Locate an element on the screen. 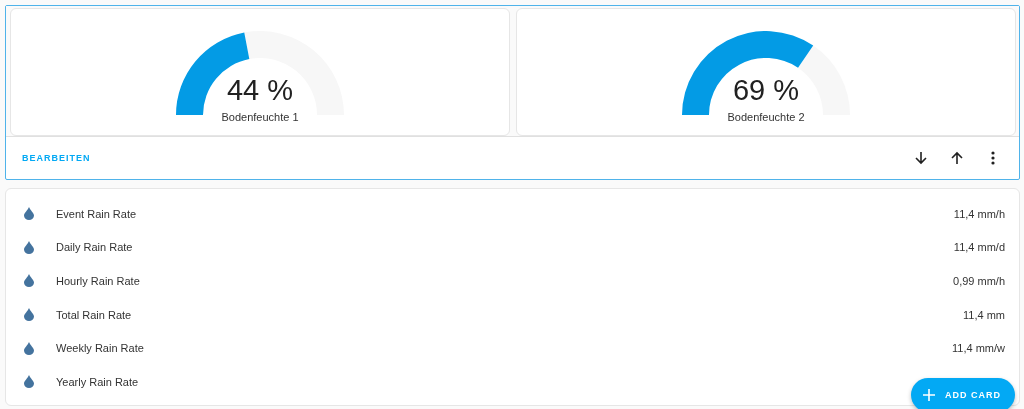 Image resolution: width=1024 pixels, height=409 pixels. entity-name: Total Rain Rate is located at coordinates (94, 314).